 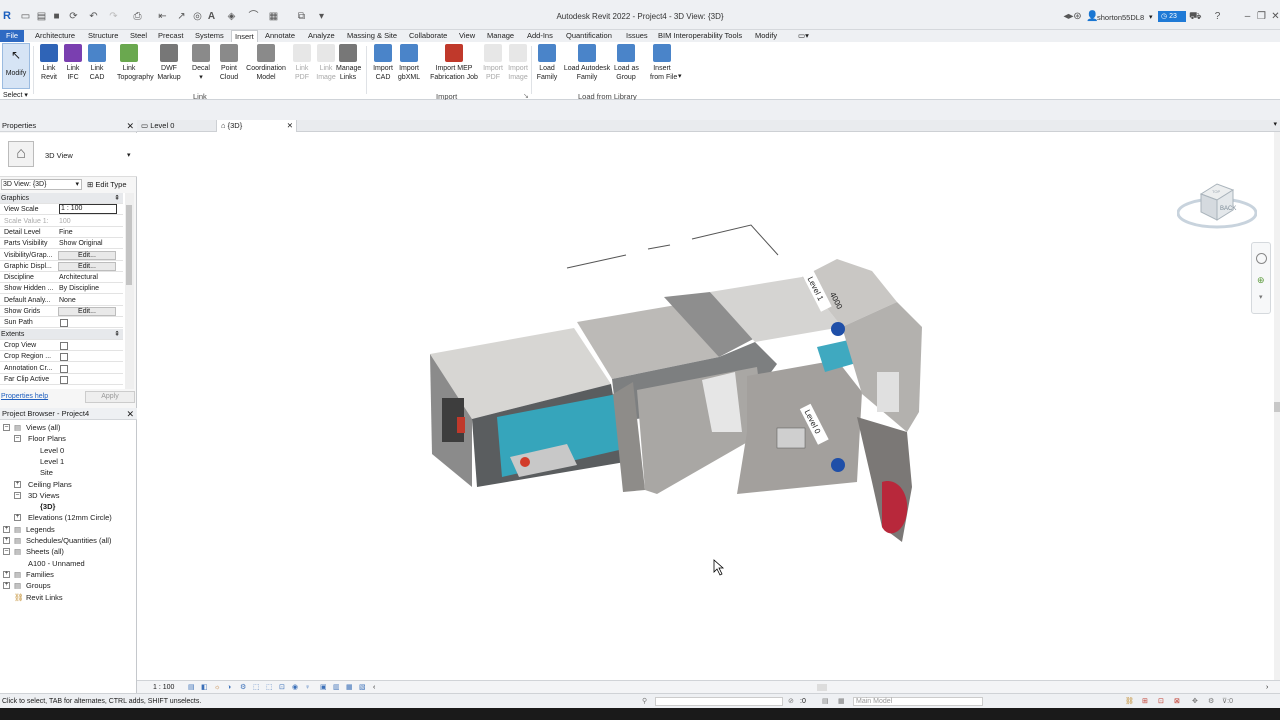 What do you see at coordinates (61, 244) in the screenshot?
I see `property-row: Parts Visibility Show Original` at bounding box center [61, 244].